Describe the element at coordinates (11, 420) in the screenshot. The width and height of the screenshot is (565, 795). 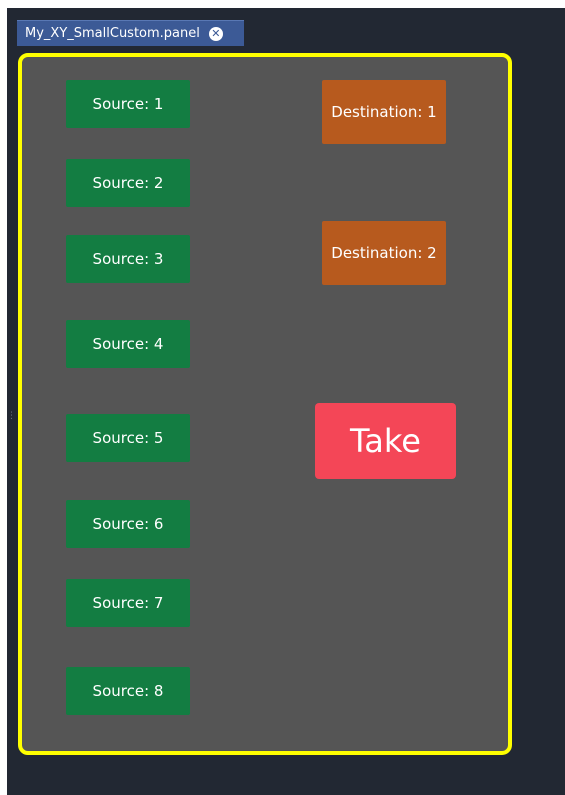
I see `splitter-grip-icon: ⋮` at that location.